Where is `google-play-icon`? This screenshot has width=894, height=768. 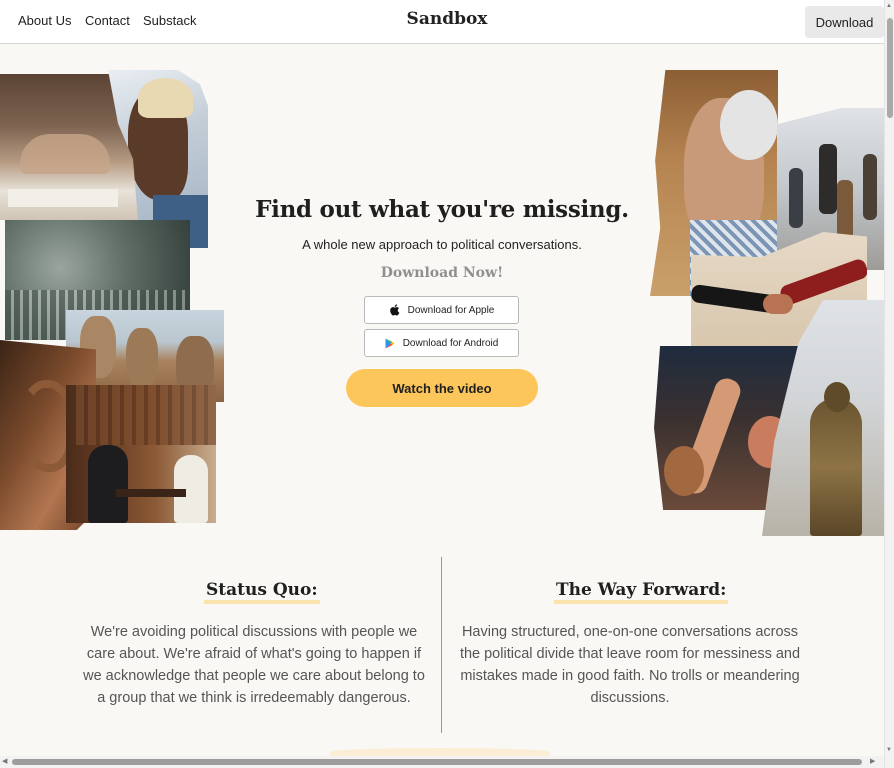 google-play-icon is located at coordinates (390, 343).